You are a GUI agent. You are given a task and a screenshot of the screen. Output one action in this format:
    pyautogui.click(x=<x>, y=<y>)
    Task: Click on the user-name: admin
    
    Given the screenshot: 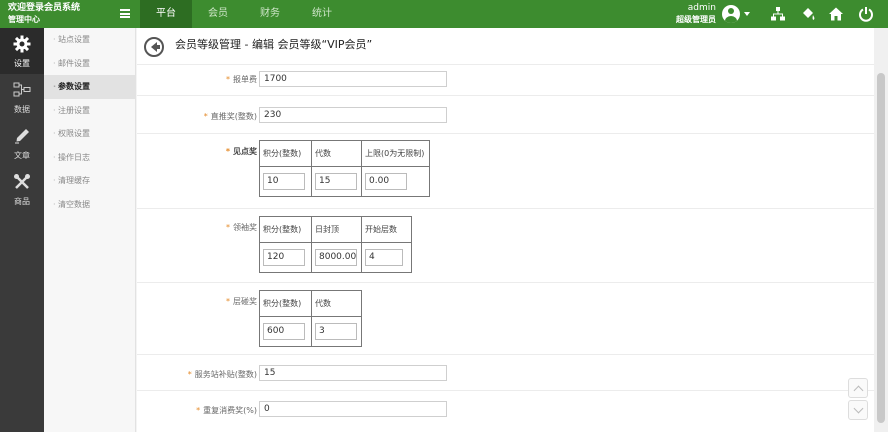 What is the action you would take?
    pyautogui.click(x=701, y=8)
    